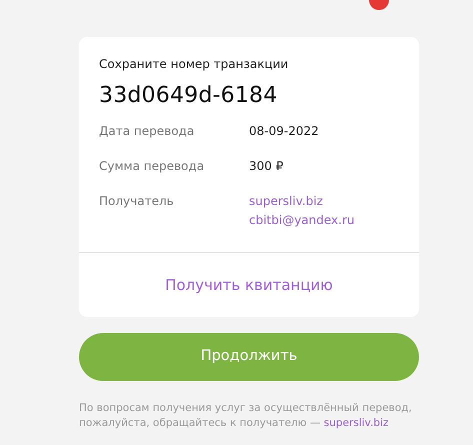 This screenshot has width=473, height=445. Describe the element at coordinates (246, 416) in the screenshot. I see `footnote-text: По вопросам получения услуг за осуществлённый перевод, пожалуйста, обращайтесь к получателю — supersliv.biz` at that location.